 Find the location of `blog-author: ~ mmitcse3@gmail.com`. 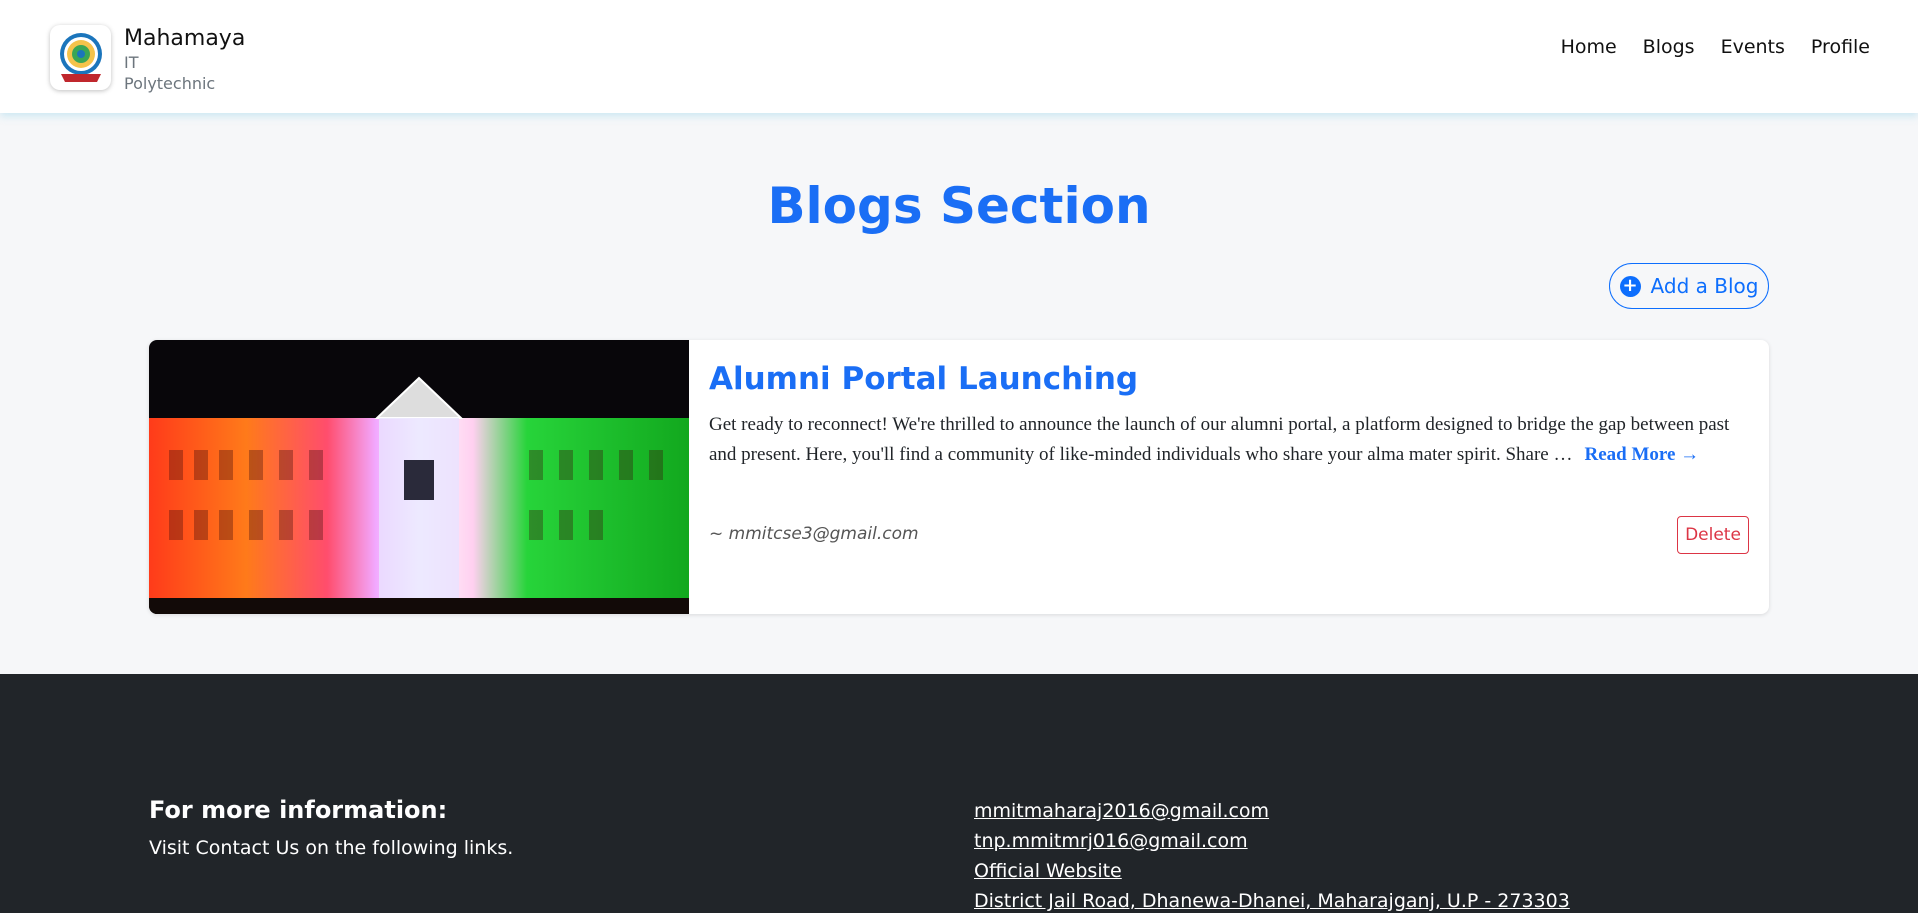

blog-author: ~ mmitcse3@gmail.com is located at coordinates (814, 534).